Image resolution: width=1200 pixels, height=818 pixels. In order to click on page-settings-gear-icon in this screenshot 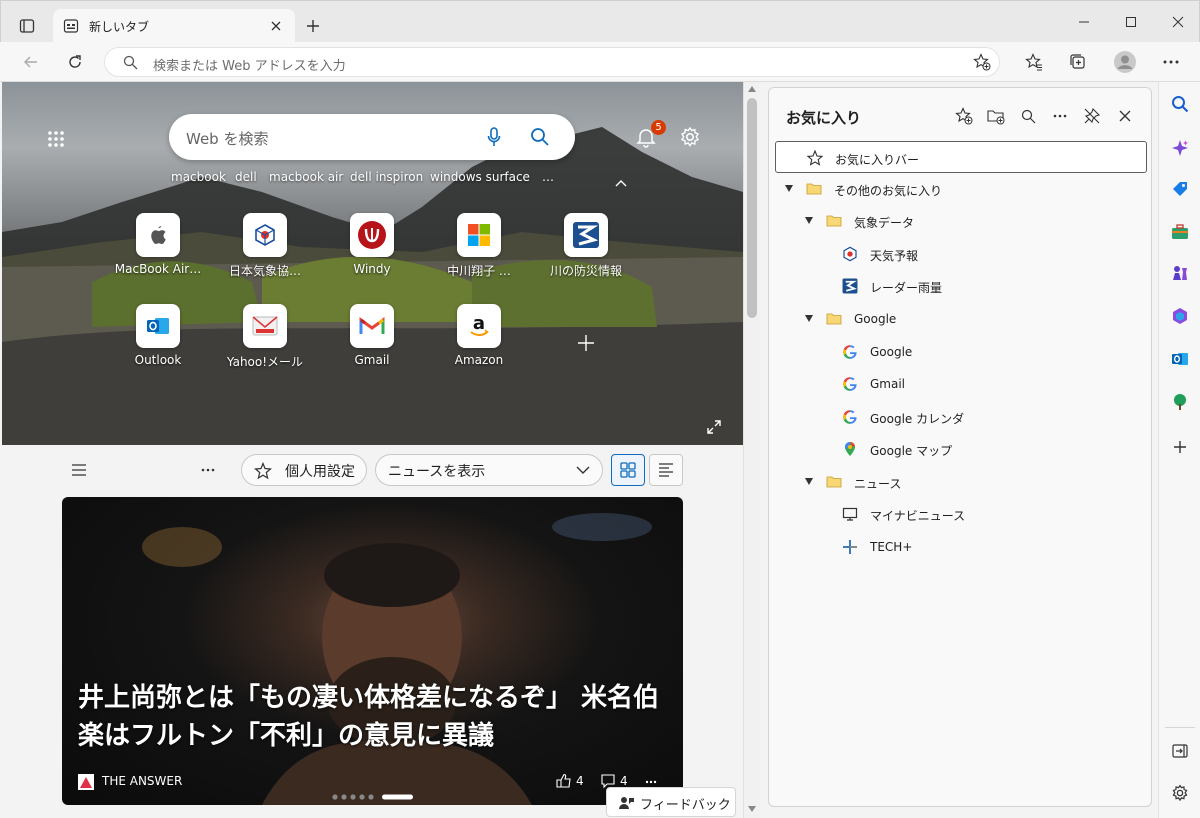, I will do `click(690, 137)`.